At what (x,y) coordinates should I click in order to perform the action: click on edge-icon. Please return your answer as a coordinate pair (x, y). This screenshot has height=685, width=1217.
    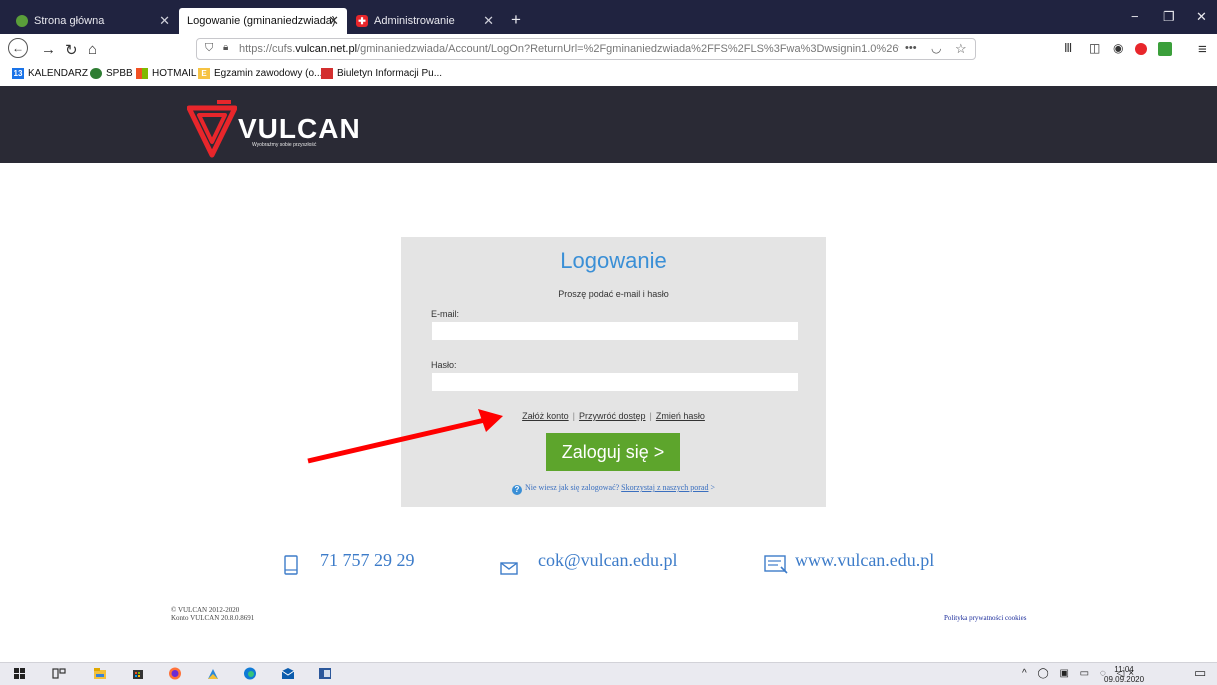
    Looking at the image, I should click on (250, 673).